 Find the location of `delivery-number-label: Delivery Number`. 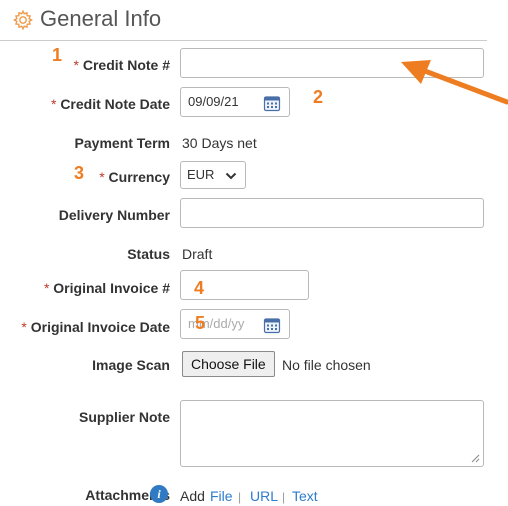

delivery-number-label: Delivery Number is located at coordinates (114, 215).